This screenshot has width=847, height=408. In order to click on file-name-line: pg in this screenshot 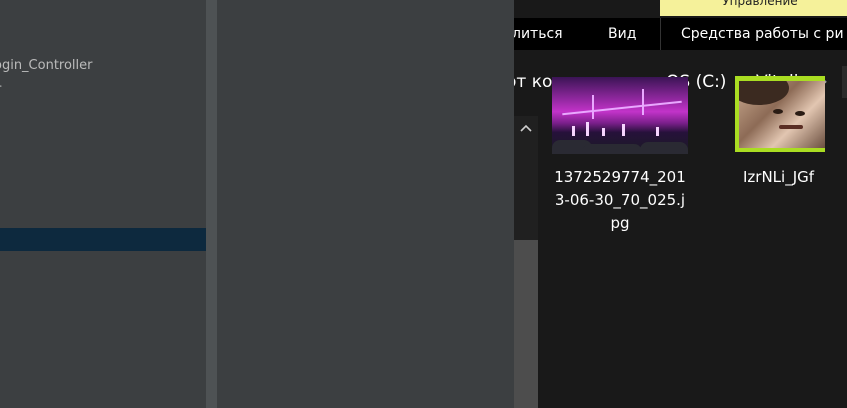, I will do `click(620, 223)`.